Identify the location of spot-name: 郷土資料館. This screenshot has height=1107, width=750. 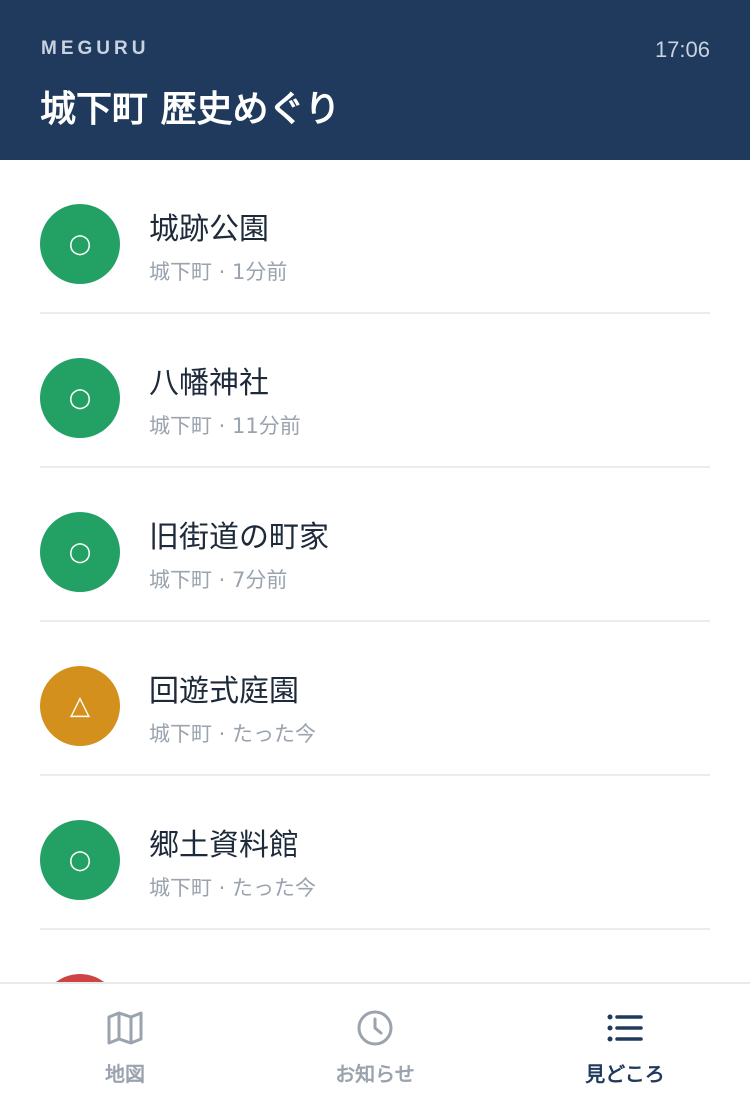
(224, 845).